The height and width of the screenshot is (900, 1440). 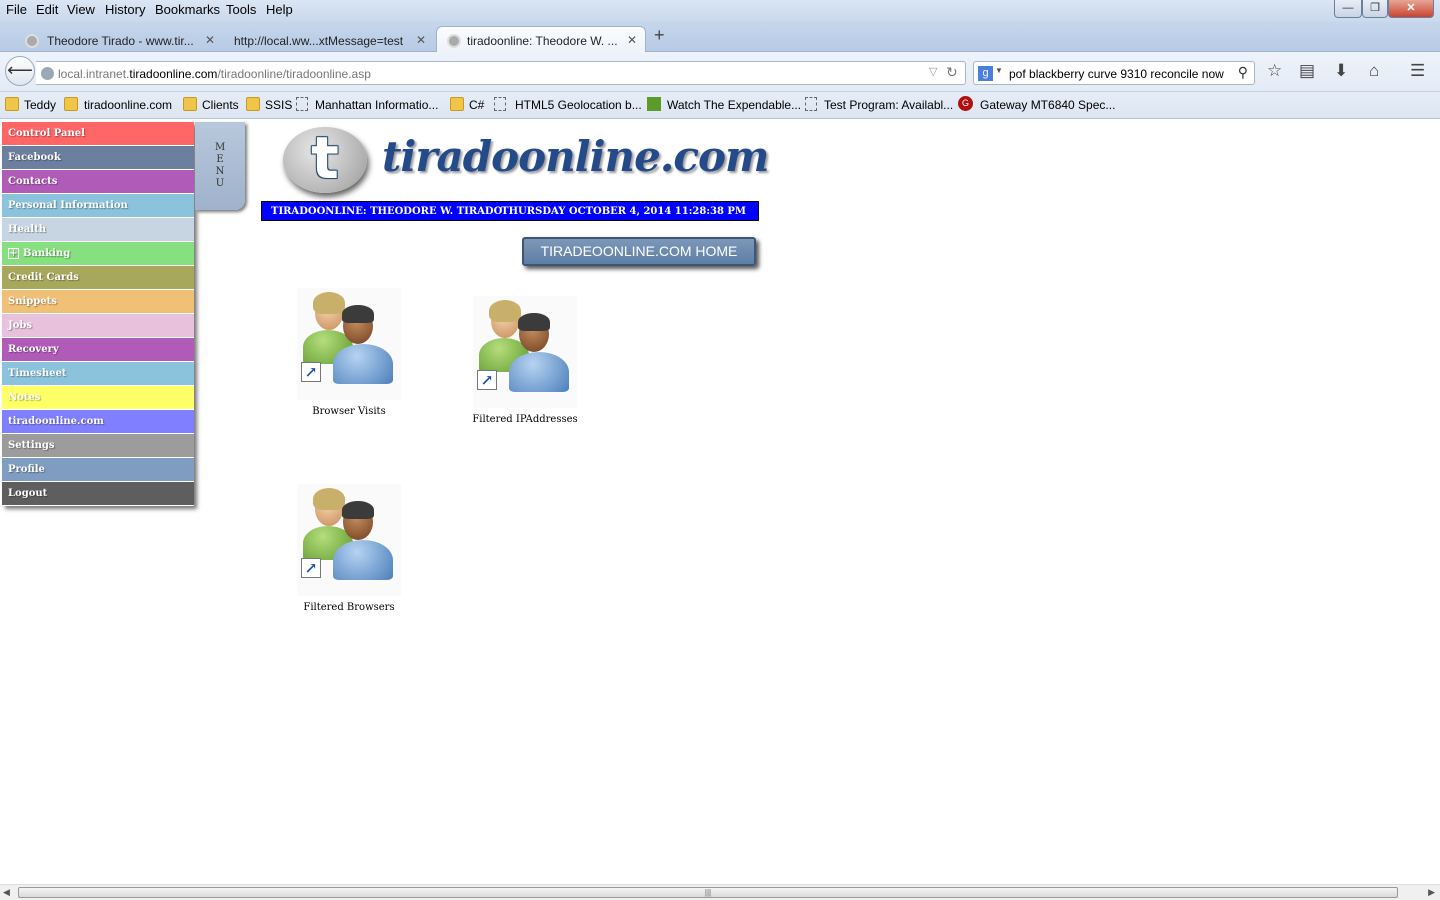 What do you see at coordinates (98, 398) in the screenshot?
I see `side-menu-item-notes: Notes` at bounding box center [98, 398].